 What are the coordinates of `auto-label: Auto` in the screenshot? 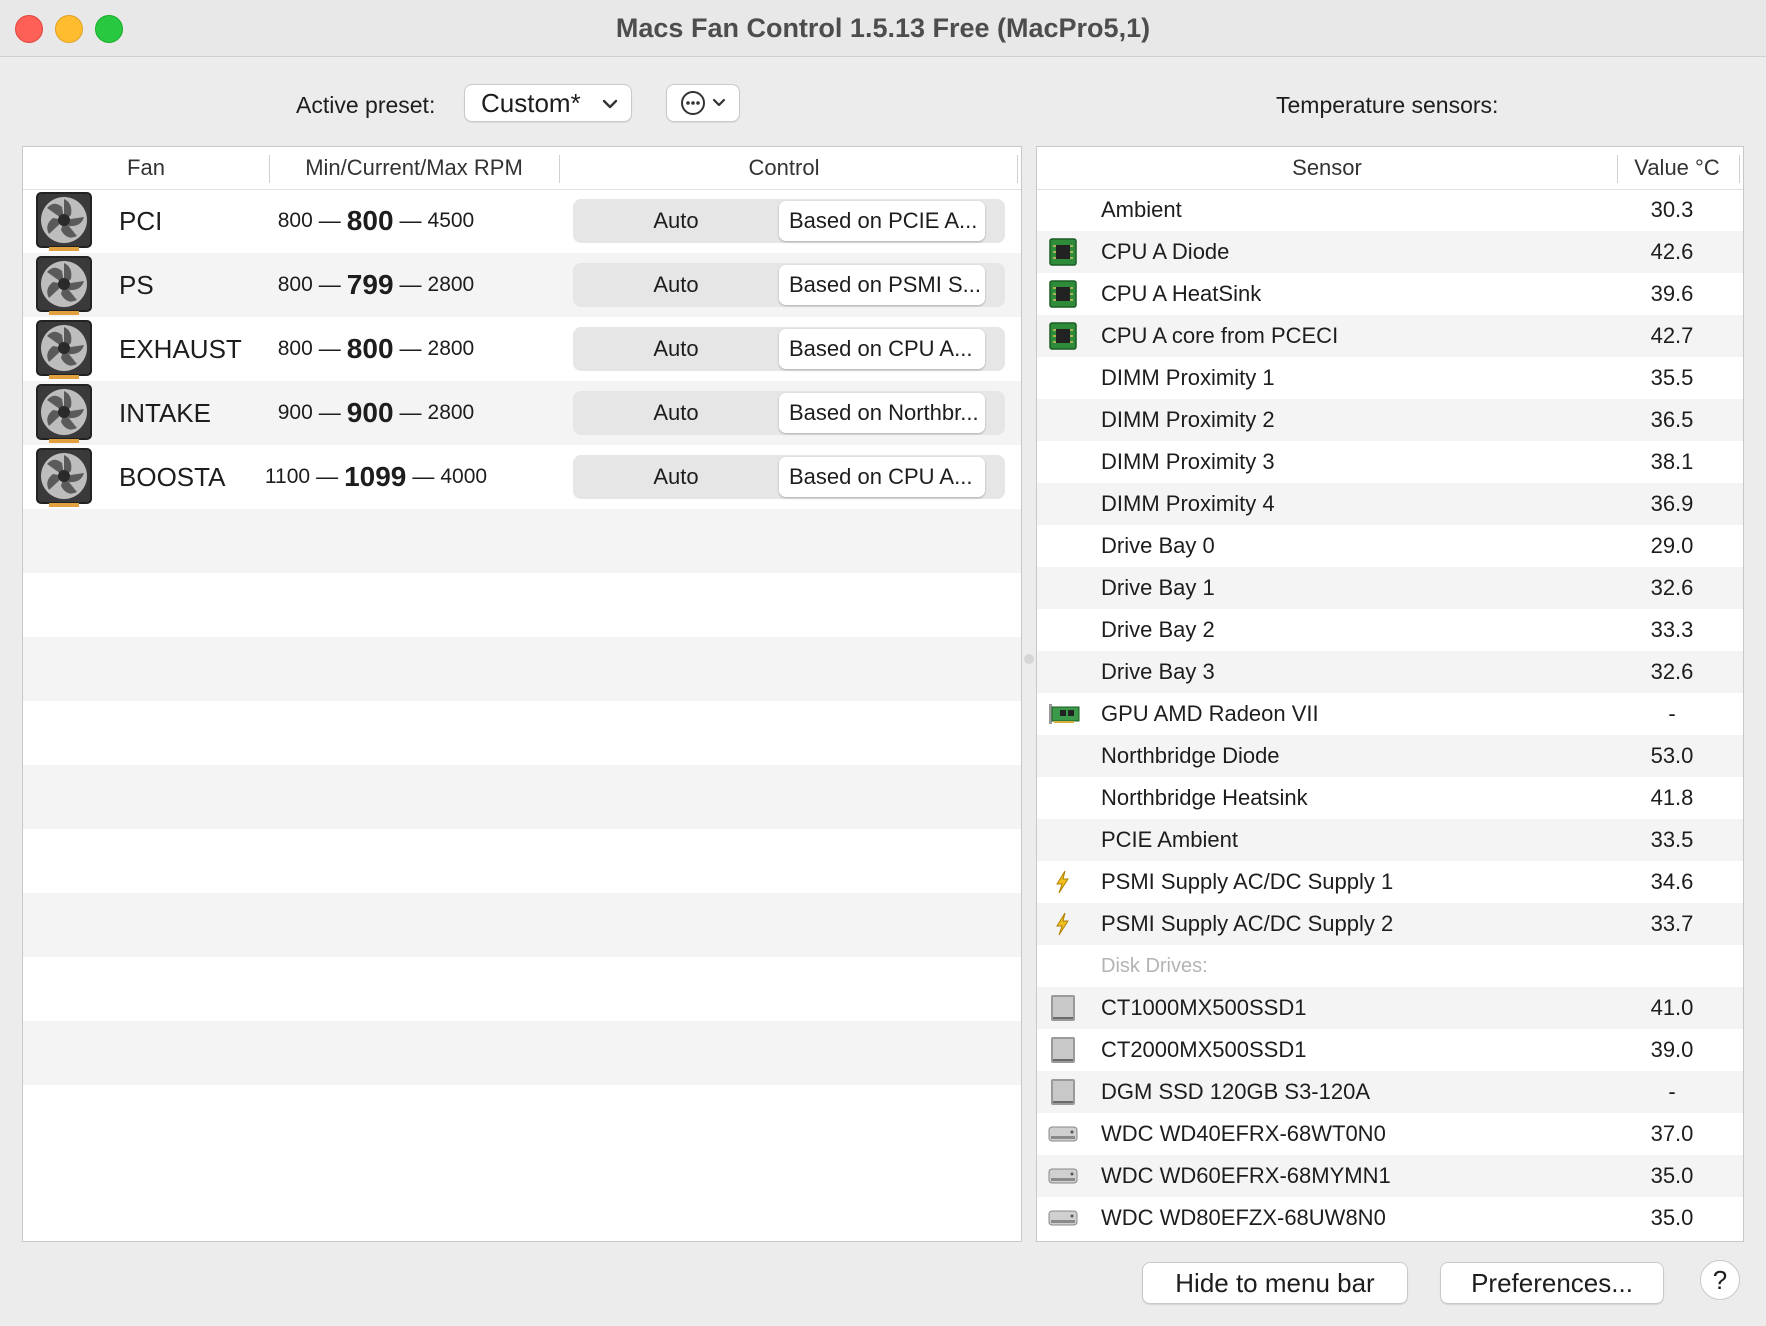 It's located at (676, 476).